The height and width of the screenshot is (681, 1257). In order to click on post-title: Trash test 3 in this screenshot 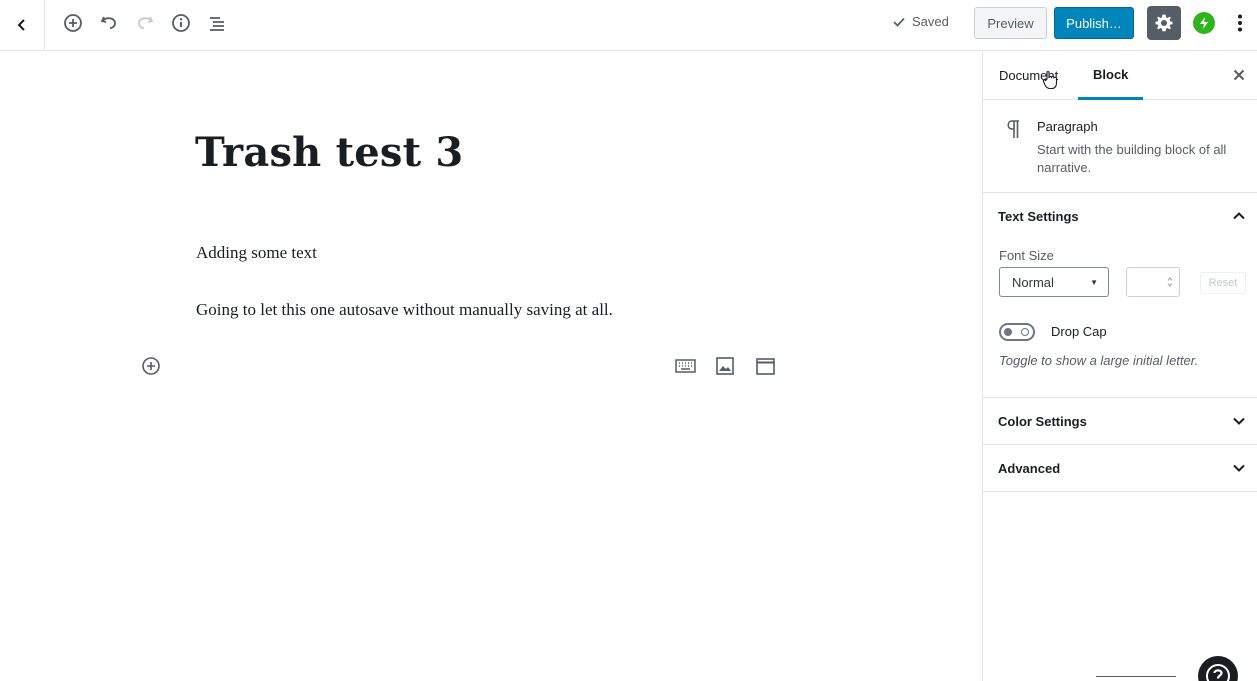, I will do `click(329, 152)`.